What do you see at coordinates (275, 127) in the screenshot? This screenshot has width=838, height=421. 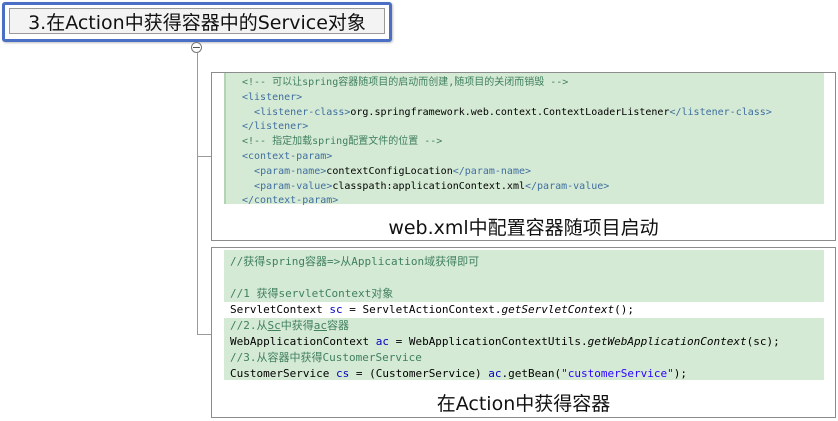 I see `code-line: </listener>` at bounding box center [275, 127].